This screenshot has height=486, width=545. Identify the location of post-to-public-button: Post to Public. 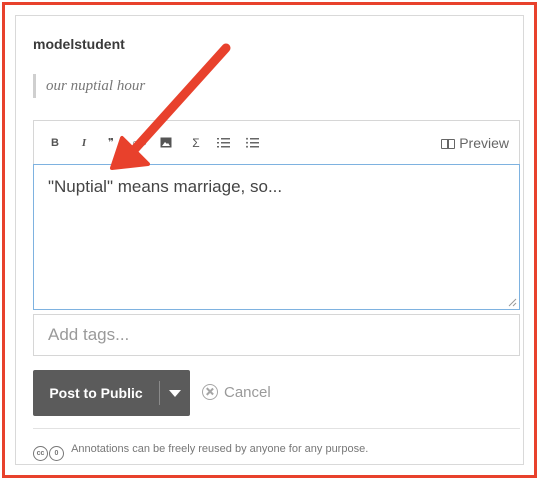
(96, 393).